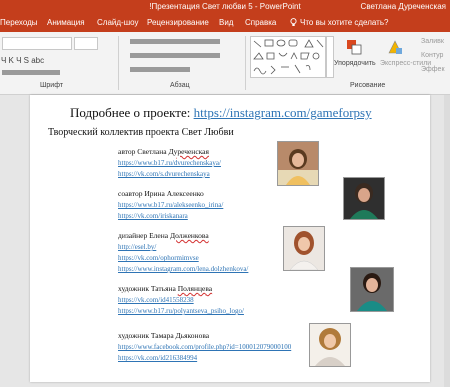 The image size is (450, 387). I want to click on author-role: художник Татьяна, so click(148, 288).